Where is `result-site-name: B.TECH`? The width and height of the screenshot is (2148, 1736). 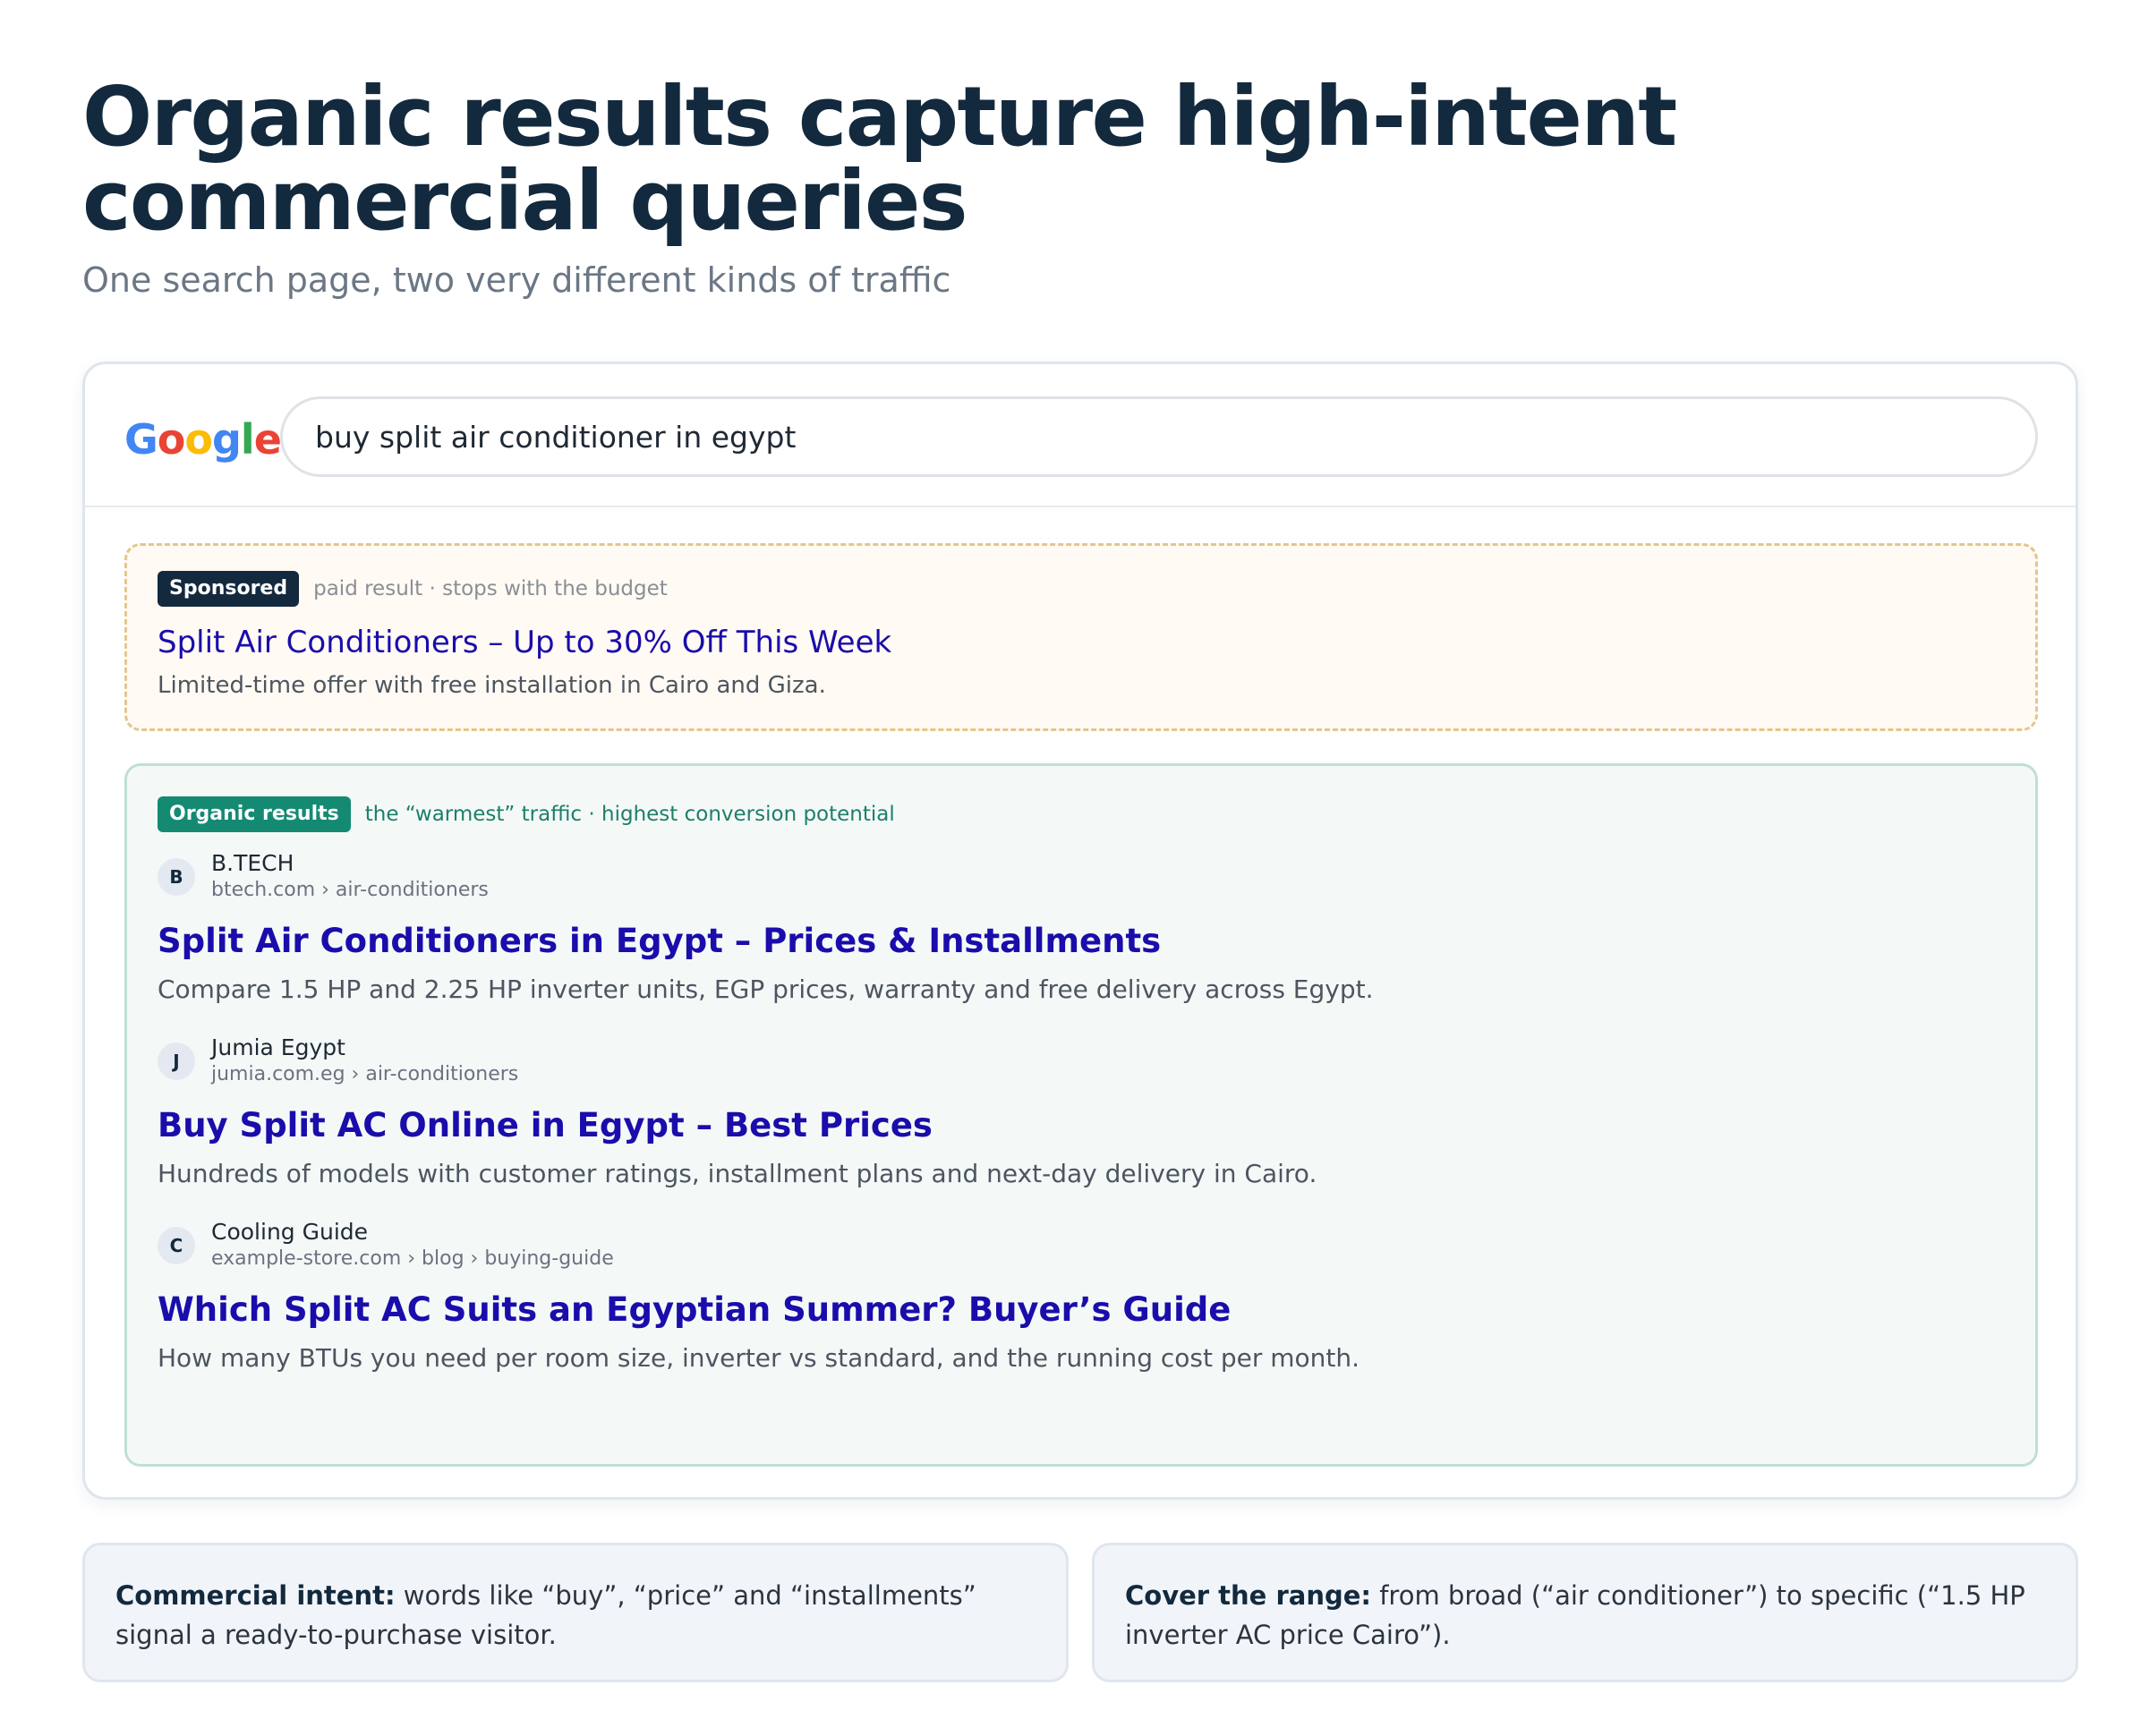
result-site-name: B.TECH is located at coordinates (252, 863).